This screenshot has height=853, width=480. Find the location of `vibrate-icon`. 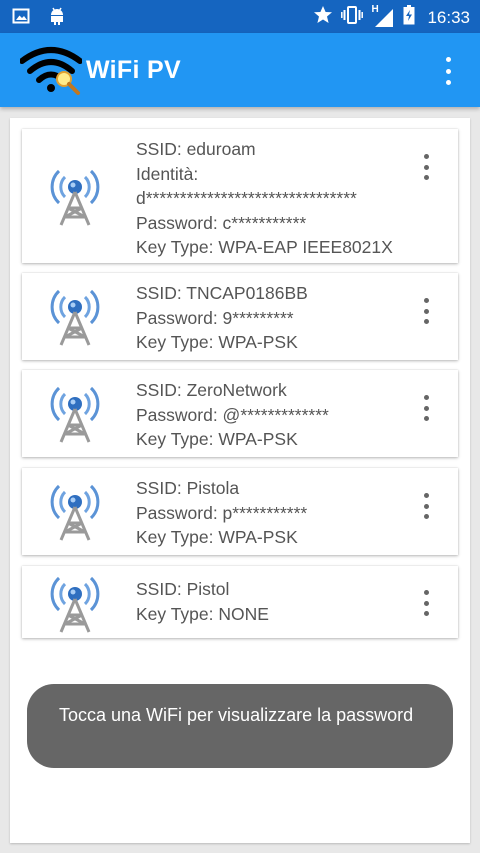

vibrate-icon is located at coordinates (352, 17).